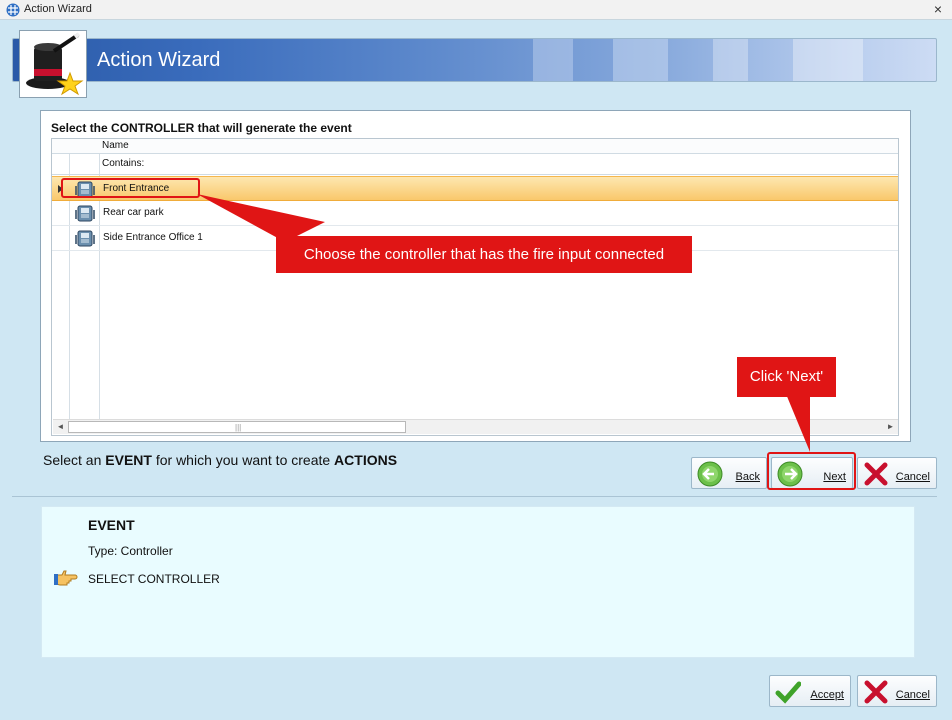  Describe the element at coordinates (475, 146) in the screenshot. I see `grid-header: Name` at that location.